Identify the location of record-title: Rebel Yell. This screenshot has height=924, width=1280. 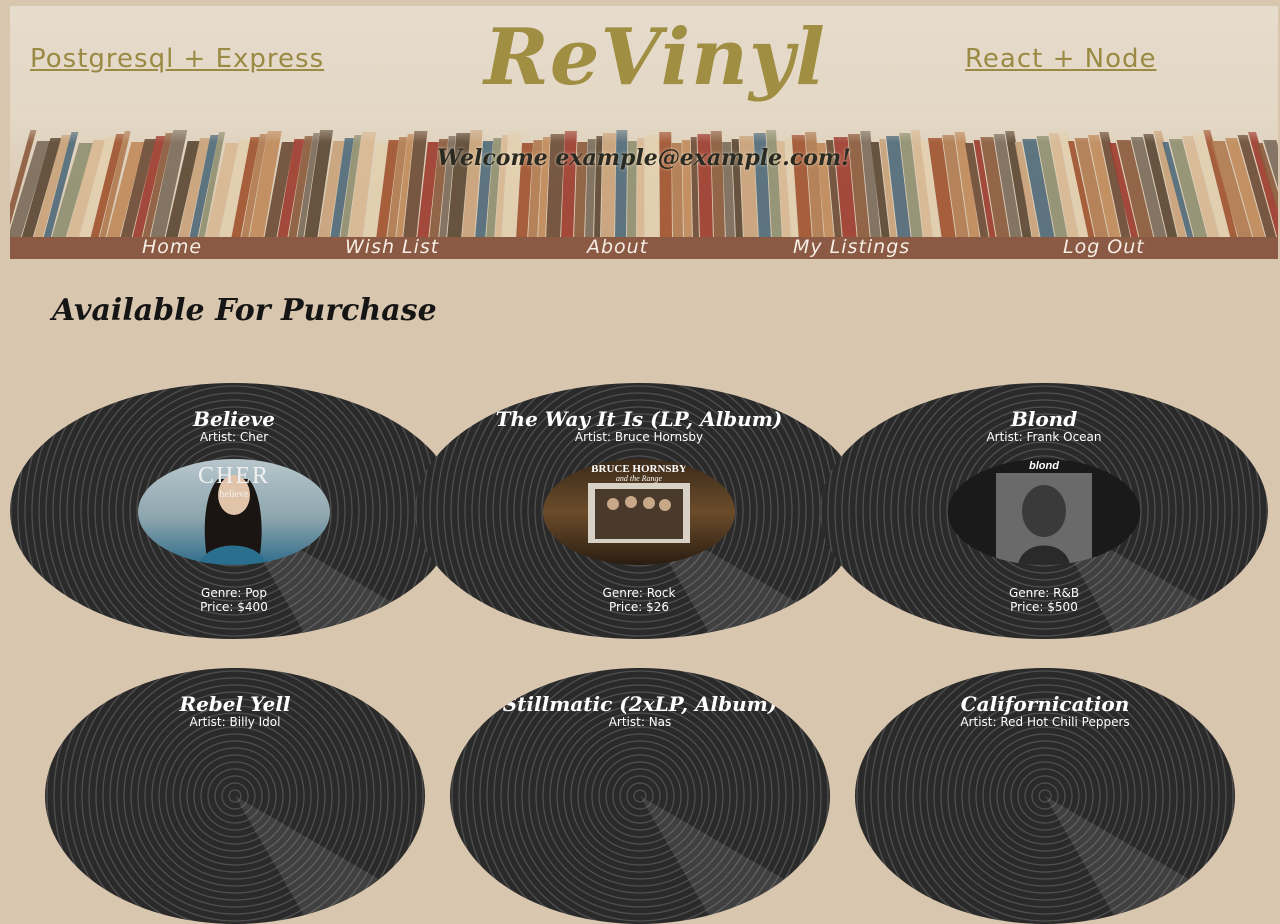
(235, 704).